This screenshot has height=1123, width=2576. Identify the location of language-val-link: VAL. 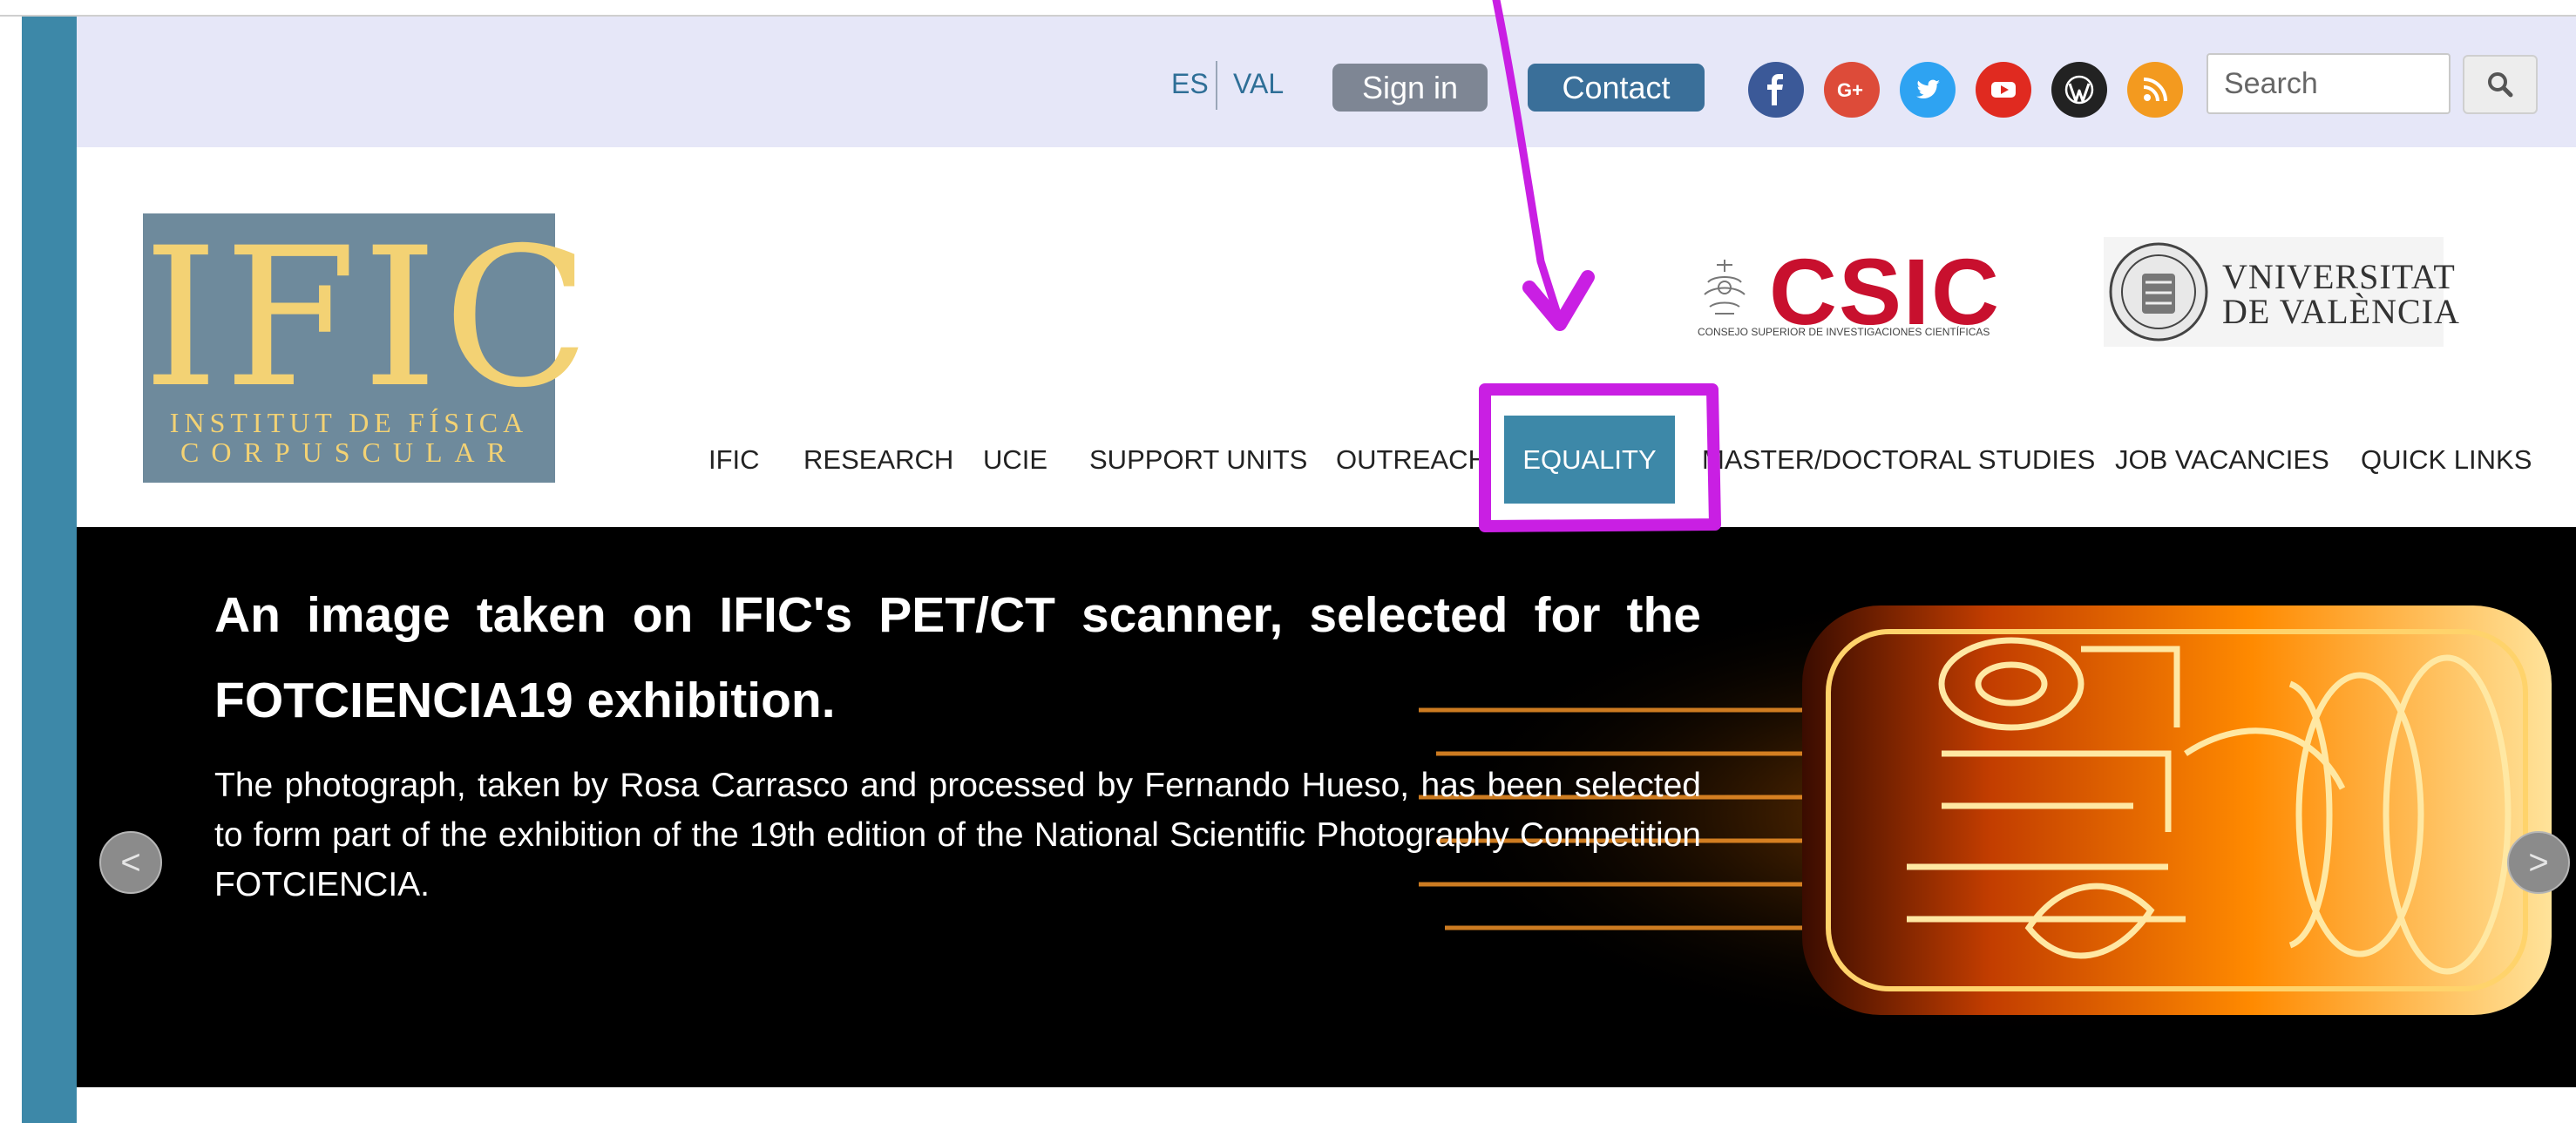
(1258, 84).